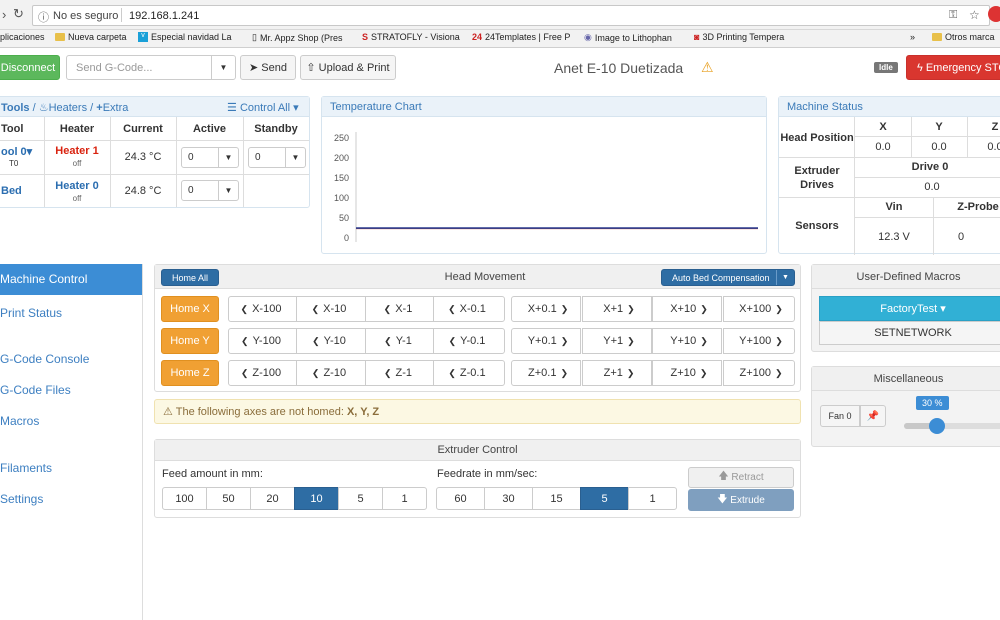  What do you see at coordinates (556, 498) in the screenshot?
I see `rate-option: 15` at bounding box center [556, 498].